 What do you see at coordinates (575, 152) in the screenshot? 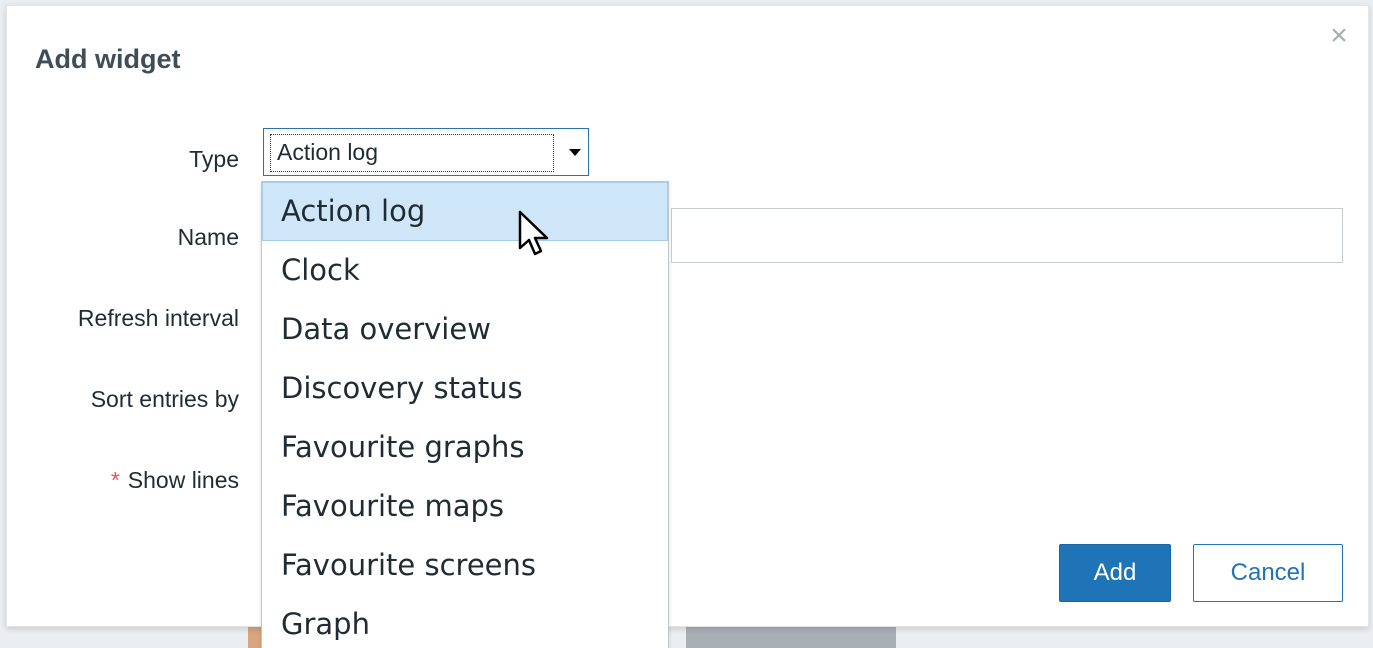
I see `chevron-down-icon` at bounding box center [575, 152].